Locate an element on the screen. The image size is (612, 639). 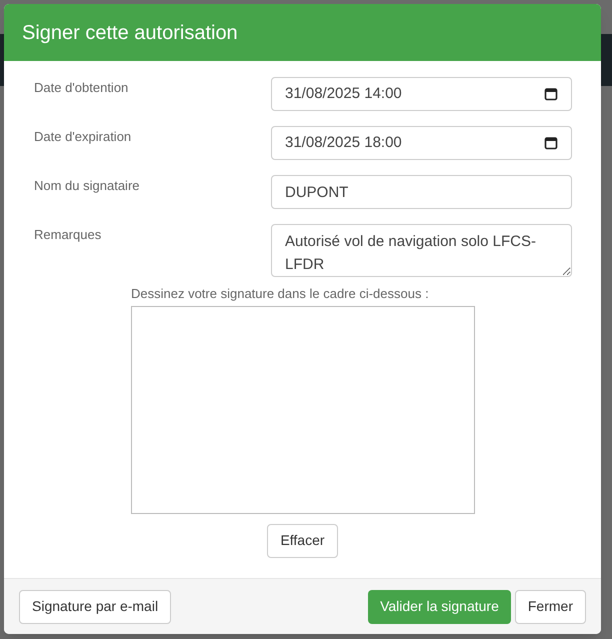
text-field: DUPONT is located at coordinates (421, 192).